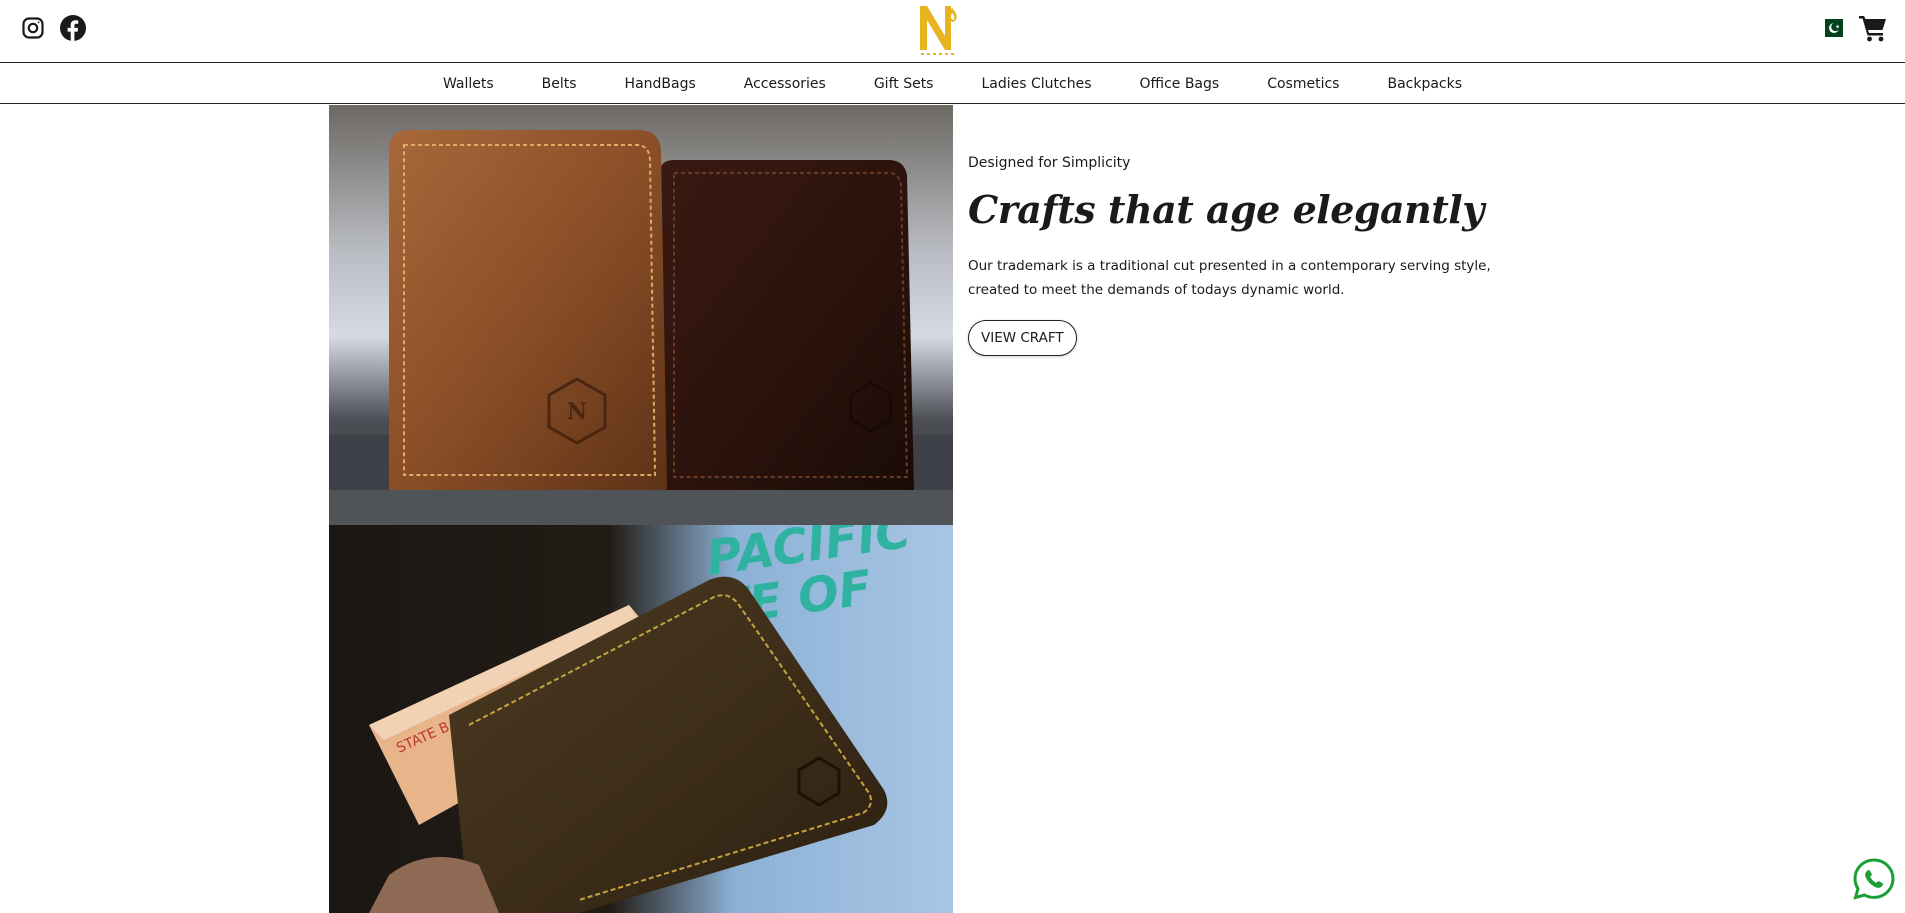  What do you see at coordinates (1424, 84) in the screenshot?
I see `nav-item-backpacks: Backpacks` at bounding box center [1424, 84].